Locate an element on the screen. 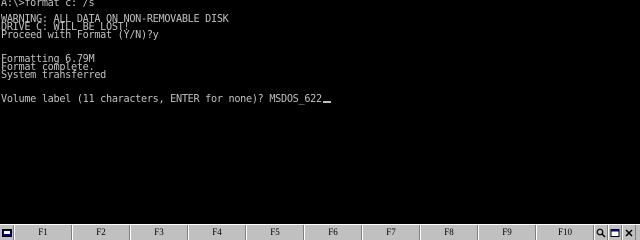 This screenshot has width=640, height=240. console-line-5: Proceed with Format (Y/N)?y is located at coordinates (80, 35).